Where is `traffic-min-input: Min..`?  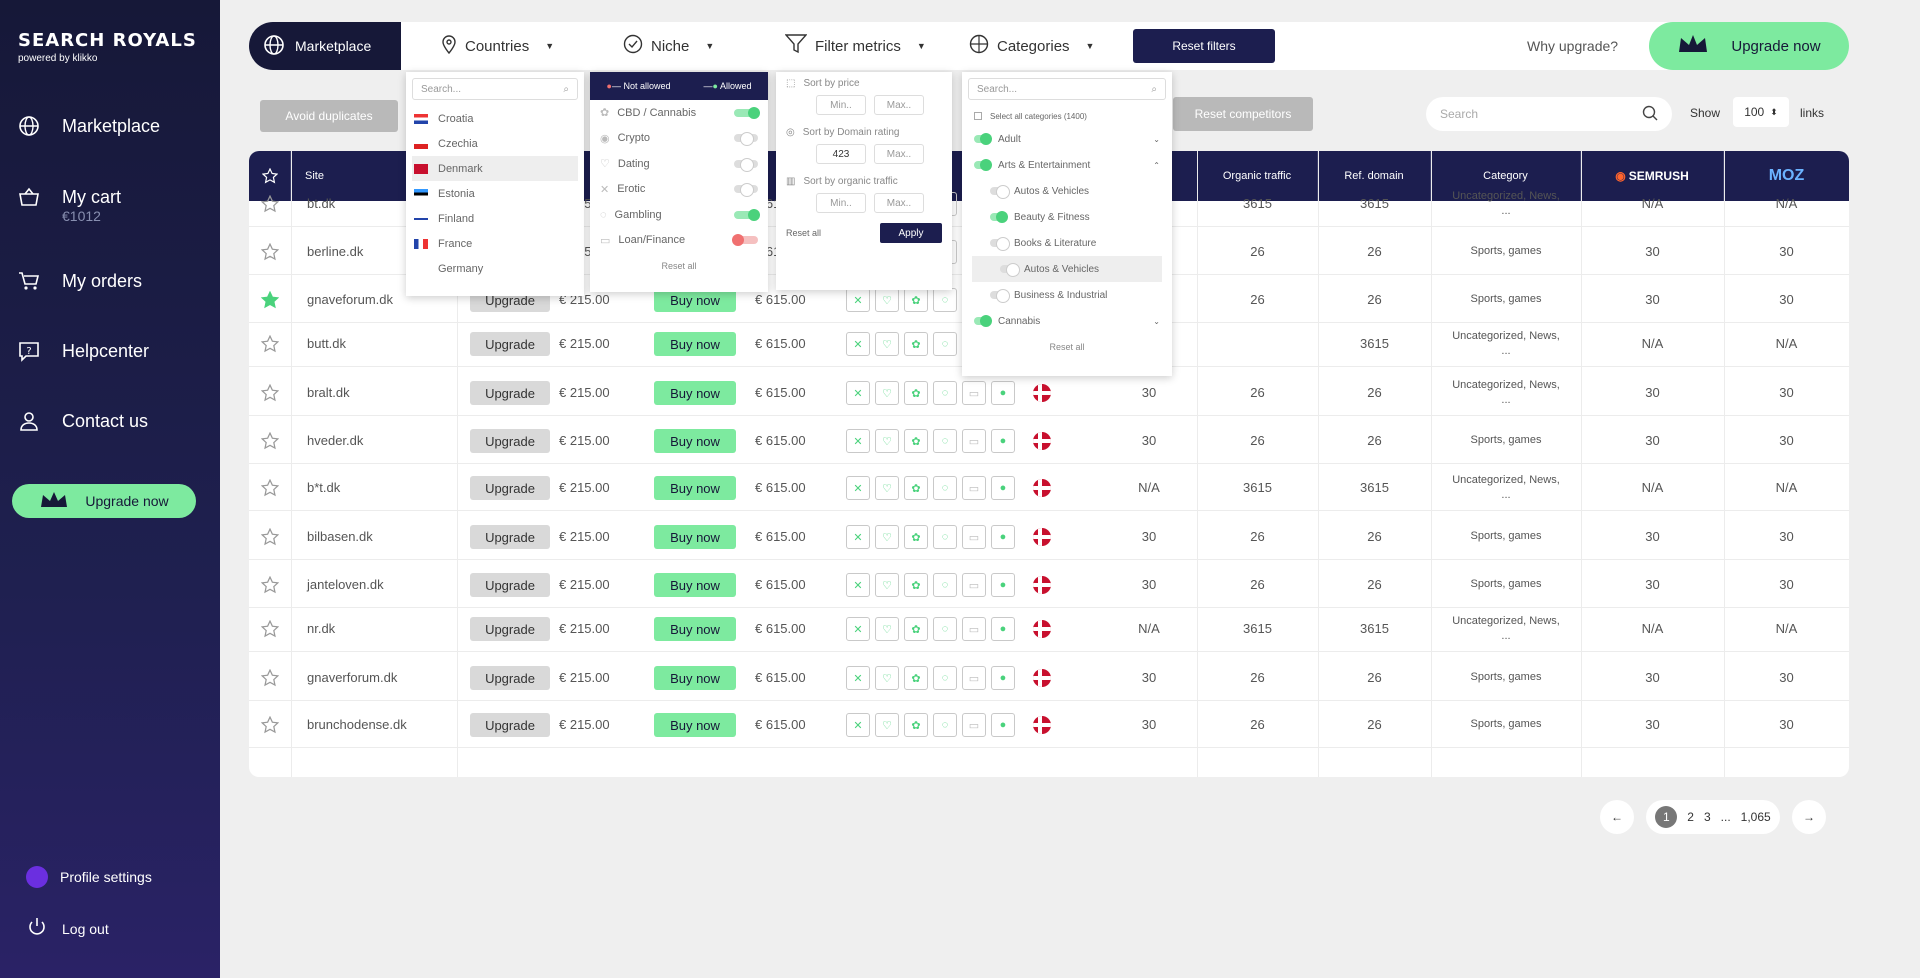 traffic-min-input: Min.. is located at coordinates (841, 203).